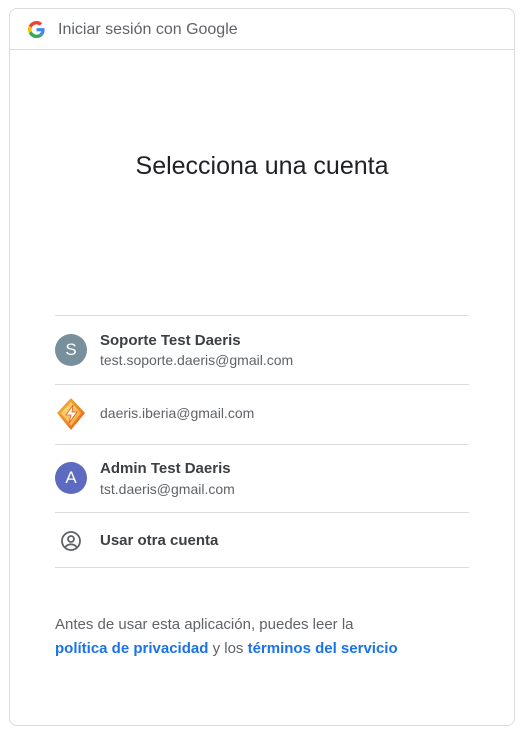 Image resolution: width=520 pixels, height=732 pixels. What do you see at coordinates (197, 360) in the screenshot?
I see `account-email: test.soporte.daeris@gmail.com` at bounding box center [197, 360].